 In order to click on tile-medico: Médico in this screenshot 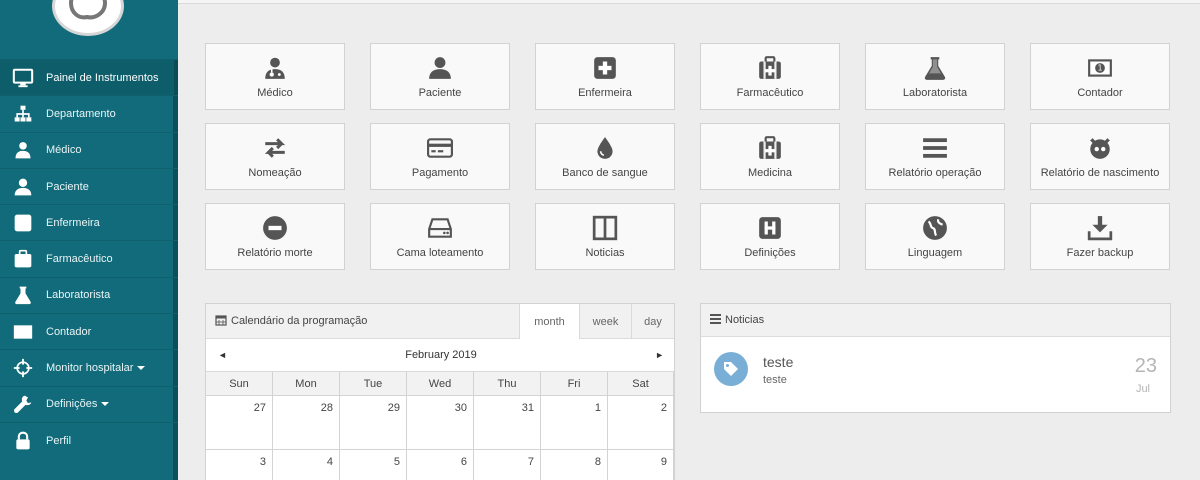, I will do `click(275, 76)`.